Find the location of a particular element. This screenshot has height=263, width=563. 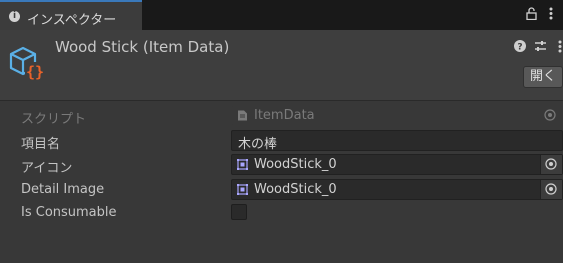

presets-icon is located at coordinates (540, 47).